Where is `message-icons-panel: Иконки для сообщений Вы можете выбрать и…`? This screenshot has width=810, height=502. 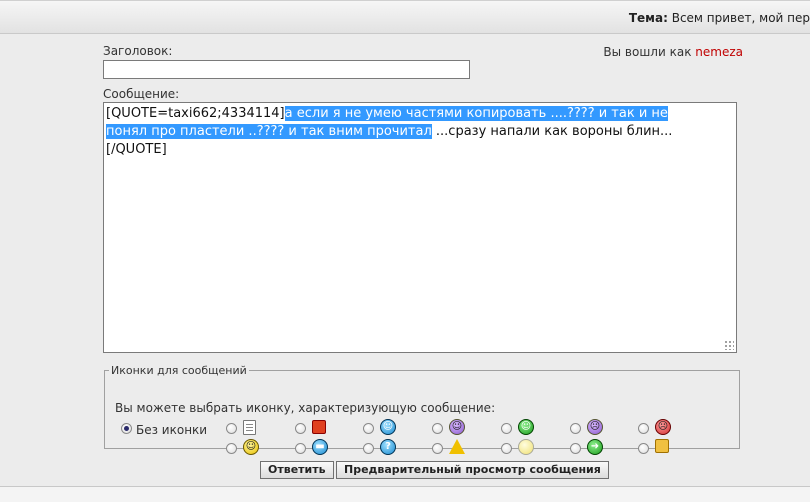 message-icons-panel: Иконки для сообщений Вы можете выбрать и… is located at coordinates (422, 409).